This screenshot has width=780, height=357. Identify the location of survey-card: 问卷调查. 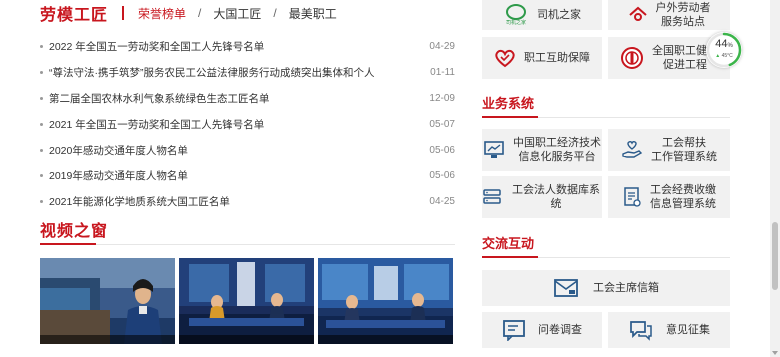
(542, 330).